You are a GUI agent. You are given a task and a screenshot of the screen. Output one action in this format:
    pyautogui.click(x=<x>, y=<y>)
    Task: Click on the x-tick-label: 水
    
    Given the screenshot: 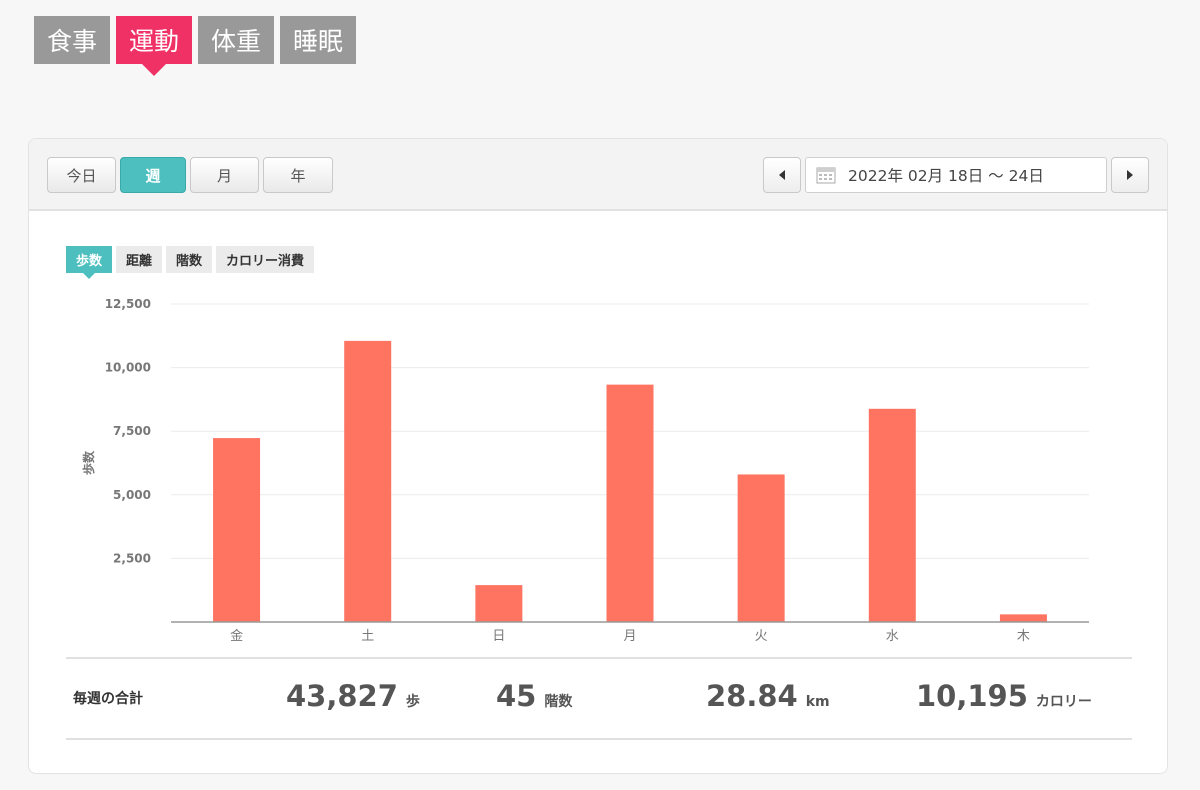 What is the action you would take?
    pyautogui.click(x=892, y=636)
    